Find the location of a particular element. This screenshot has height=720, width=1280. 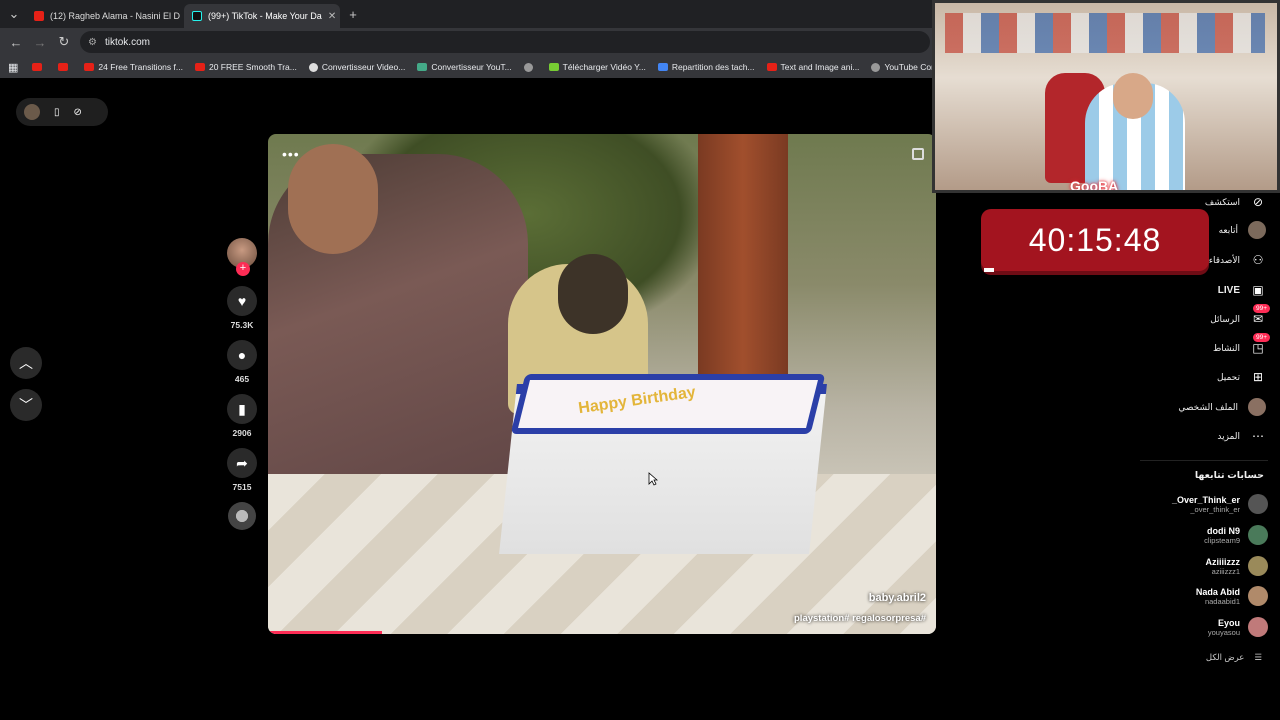

followed-account: _Over_Think_er _over_think_er is located at coordinates (1220, 504).